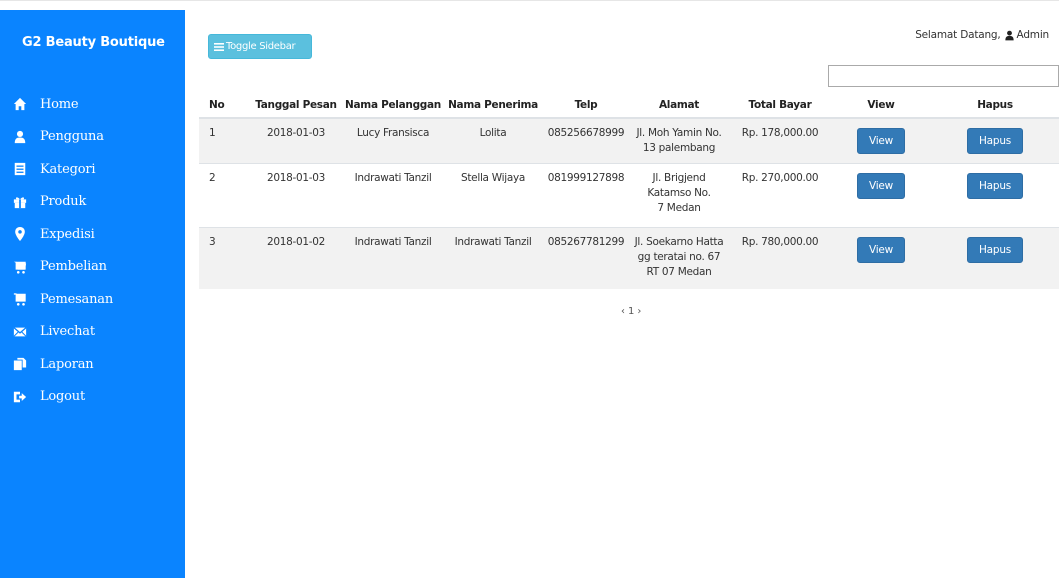 This screenshot has height=578, width=1059. I want to click on sidebar-item-label: Home, so click(59, 104).